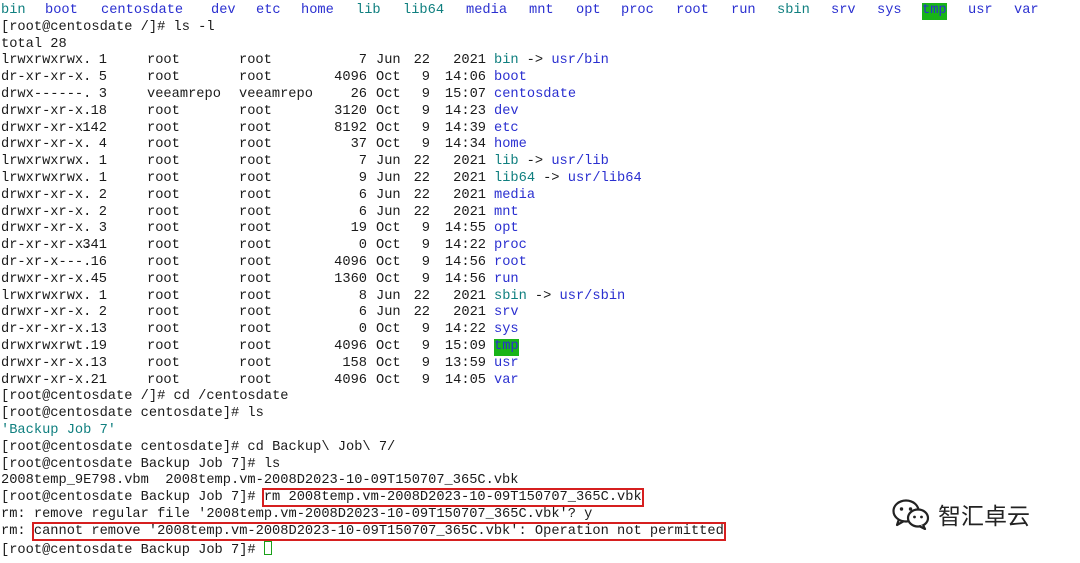 The width and height of the screenshot is (1080, 563). Describe the element at coordinates (637, 10) in the screenshot. I see `top-listing-entry-proc: proc` at that location.